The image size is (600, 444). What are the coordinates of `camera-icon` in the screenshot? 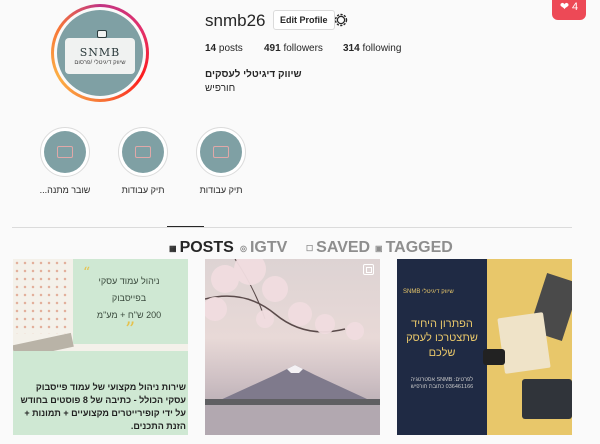 It's located at (102, 34).